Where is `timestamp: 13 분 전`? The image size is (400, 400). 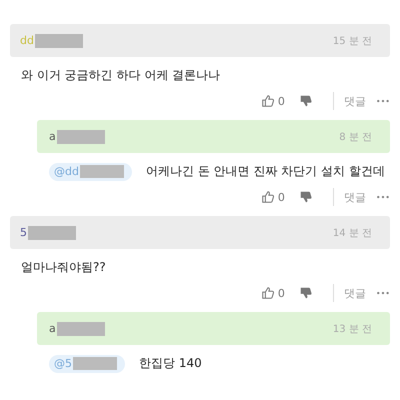
timestamp: 13 분 전 is located at coordinates (352, 329).